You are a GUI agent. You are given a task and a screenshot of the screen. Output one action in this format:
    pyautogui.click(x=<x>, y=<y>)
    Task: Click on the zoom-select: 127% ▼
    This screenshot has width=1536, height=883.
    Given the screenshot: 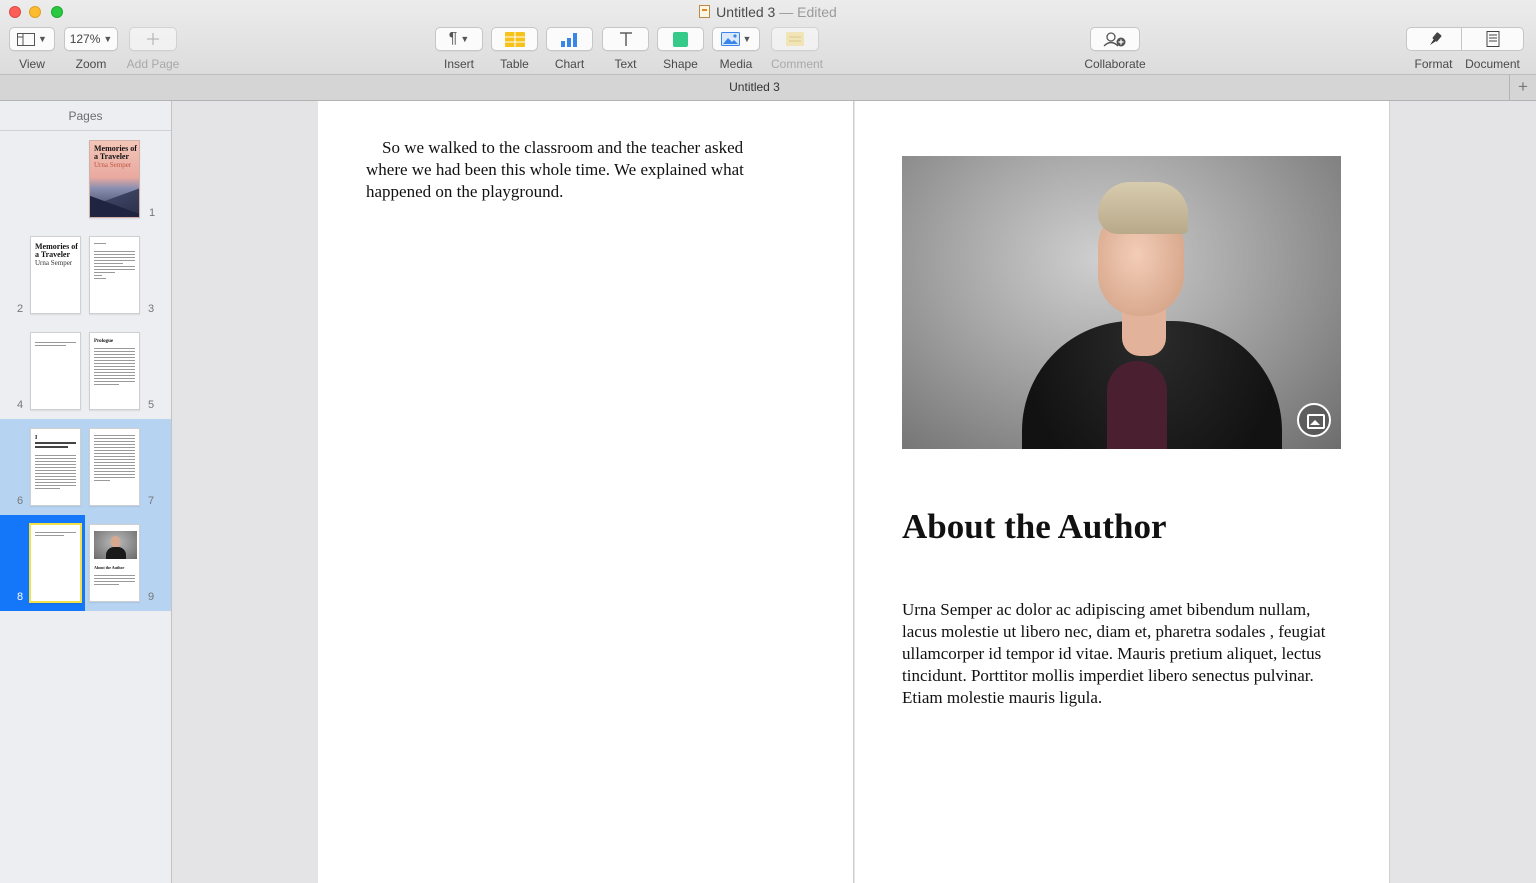 What is the action you would take?
    pyautogui.click(x=91, y=39)
    